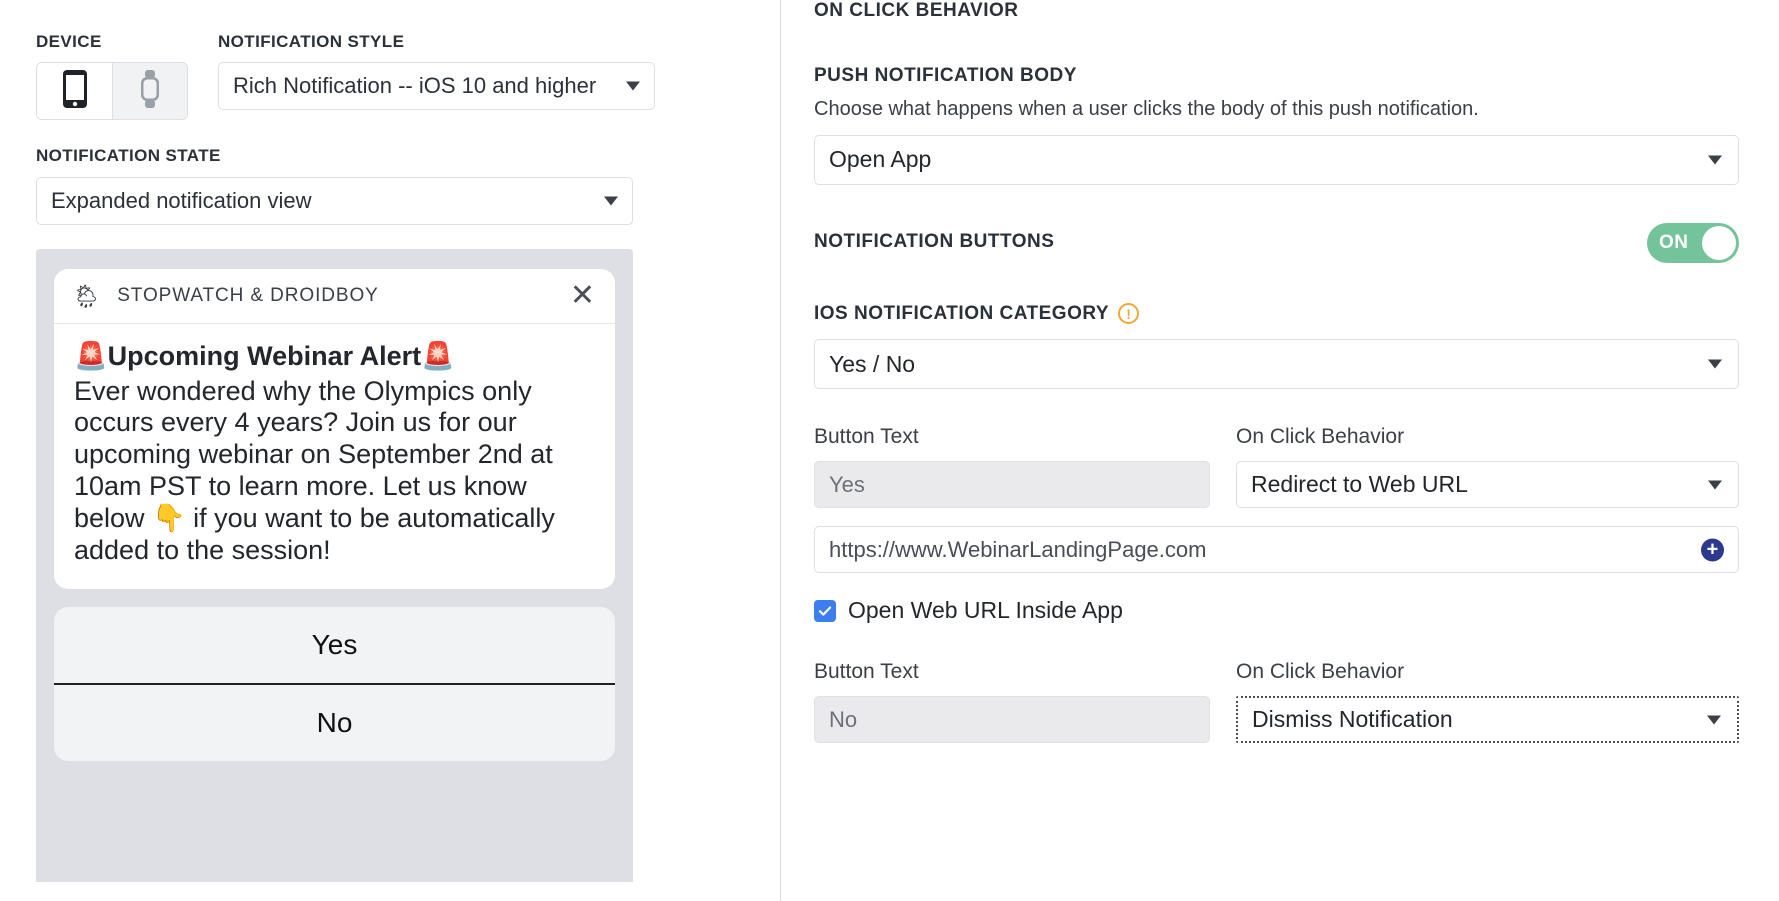 Image resolution: width=1779 pixels, height=901 pixels. I want to click on button-behavior-select-2: Dismiss Notification, so click(1487, 720).